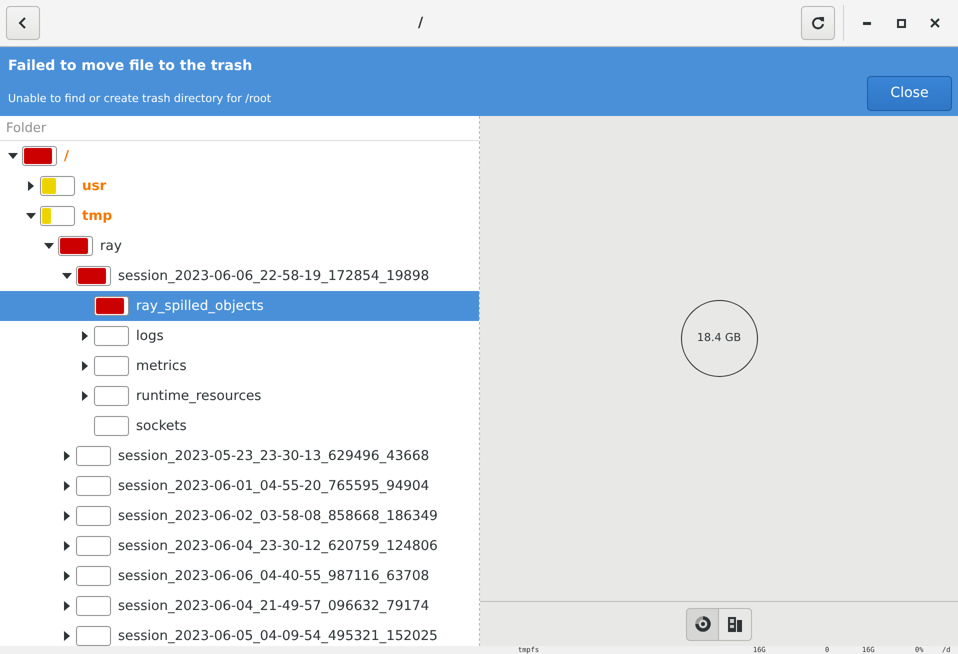 This screenshot has height=654, width=958. I want to click on window-title: /, so click(421, 22).